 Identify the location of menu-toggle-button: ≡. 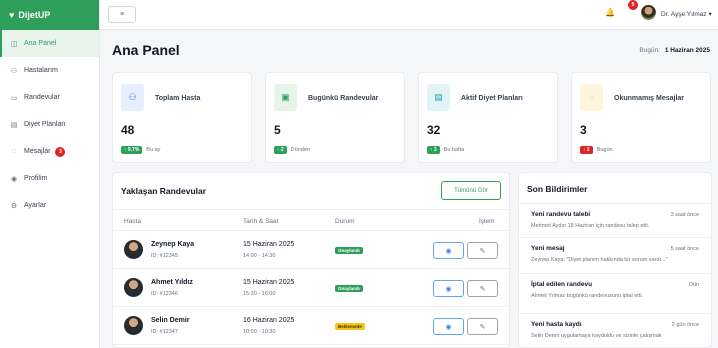
(122, 14).